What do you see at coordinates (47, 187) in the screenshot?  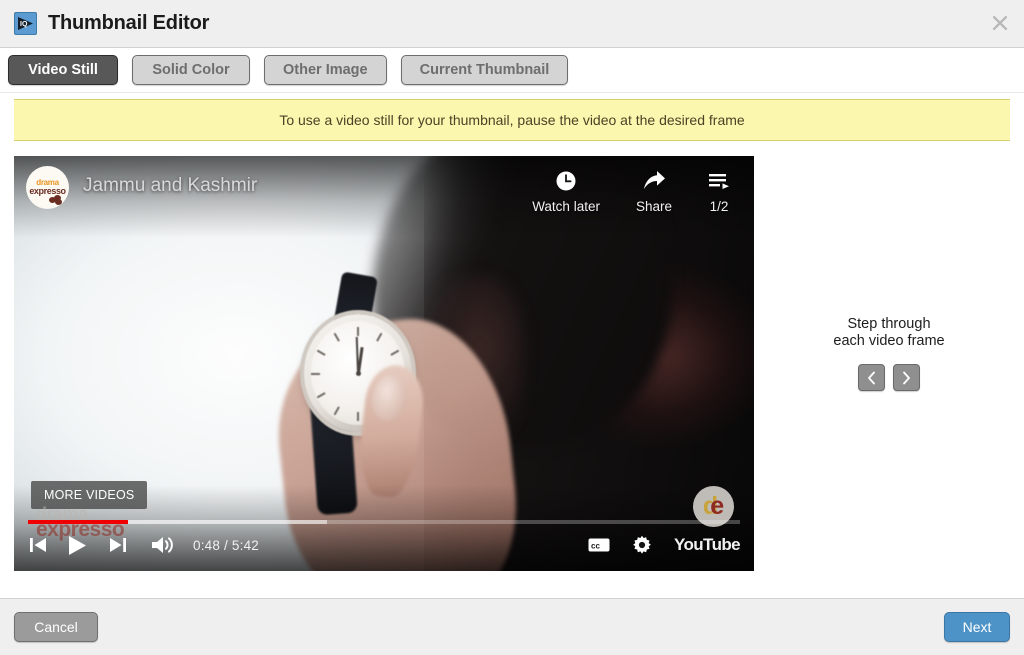 I see `channel-avatar: drama expresso` at bounding box center [47, 187].